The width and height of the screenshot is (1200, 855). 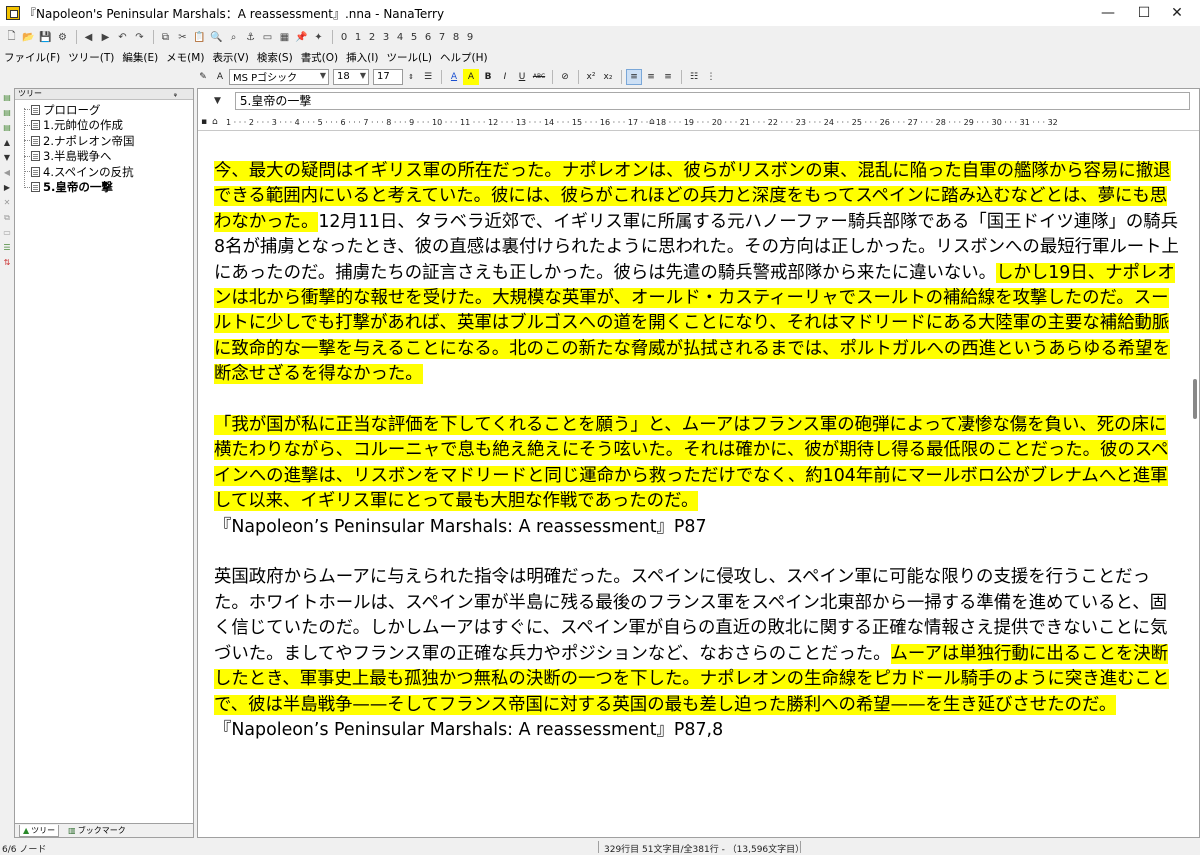 I want to click on plugin-icon: ✦, so click(x=318, y=37).